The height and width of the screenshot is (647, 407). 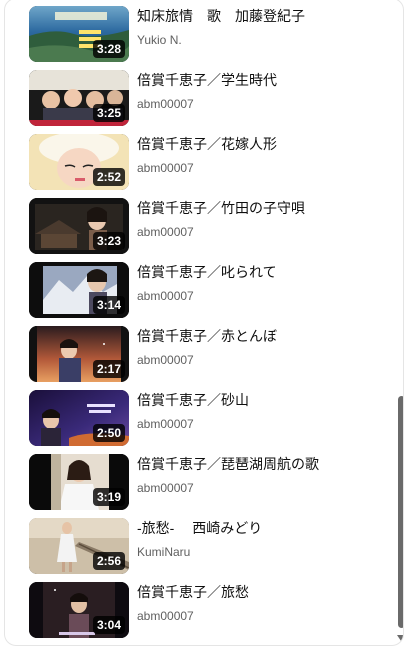 What do you see at coordinates (108, 625) in the screenshot?
I see `duration-badge: 3:04` at bounding box center [108, 625].